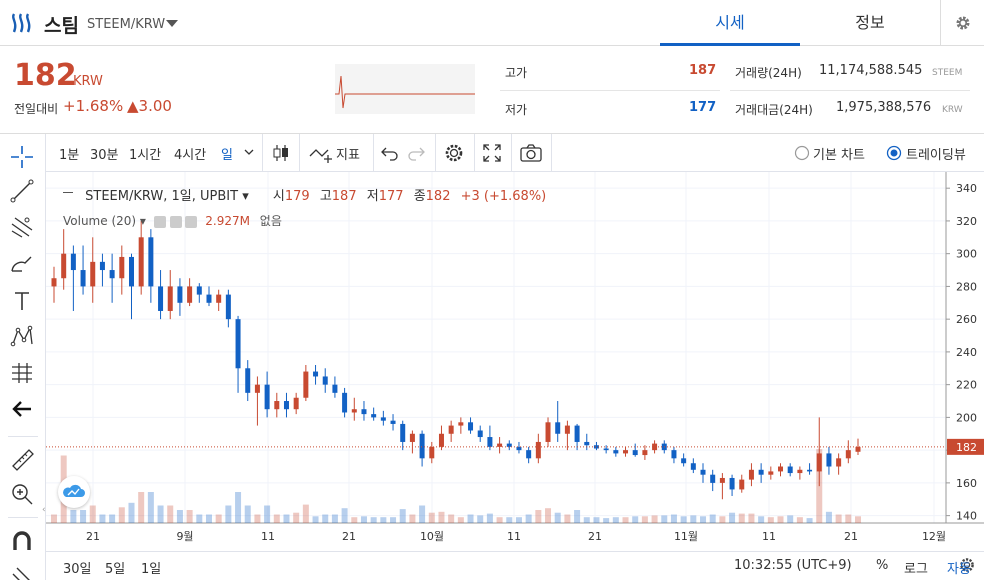  I want to click on eraser-icon, so click(22, 569).